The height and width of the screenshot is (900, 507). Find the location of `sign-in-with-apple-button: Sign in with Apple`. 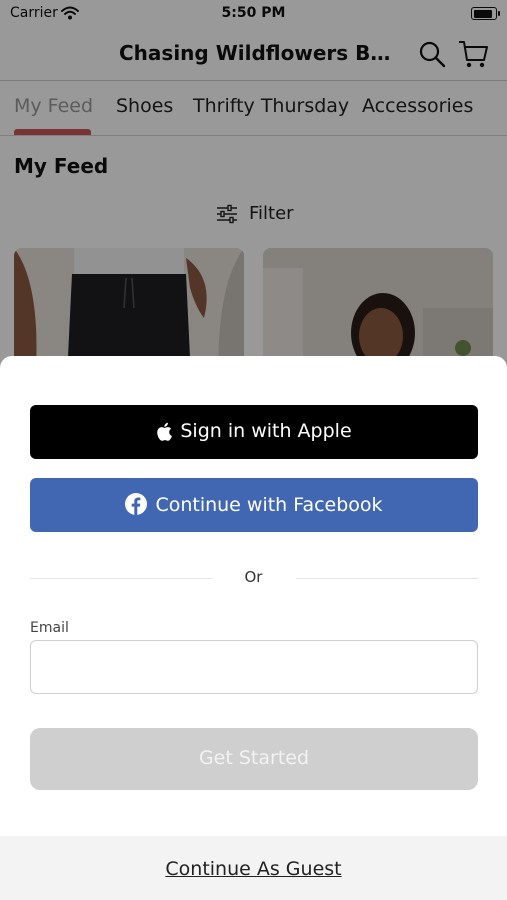

sign-in-with-apple-button: Sign in with Apple is located at coordinates (254, 432).